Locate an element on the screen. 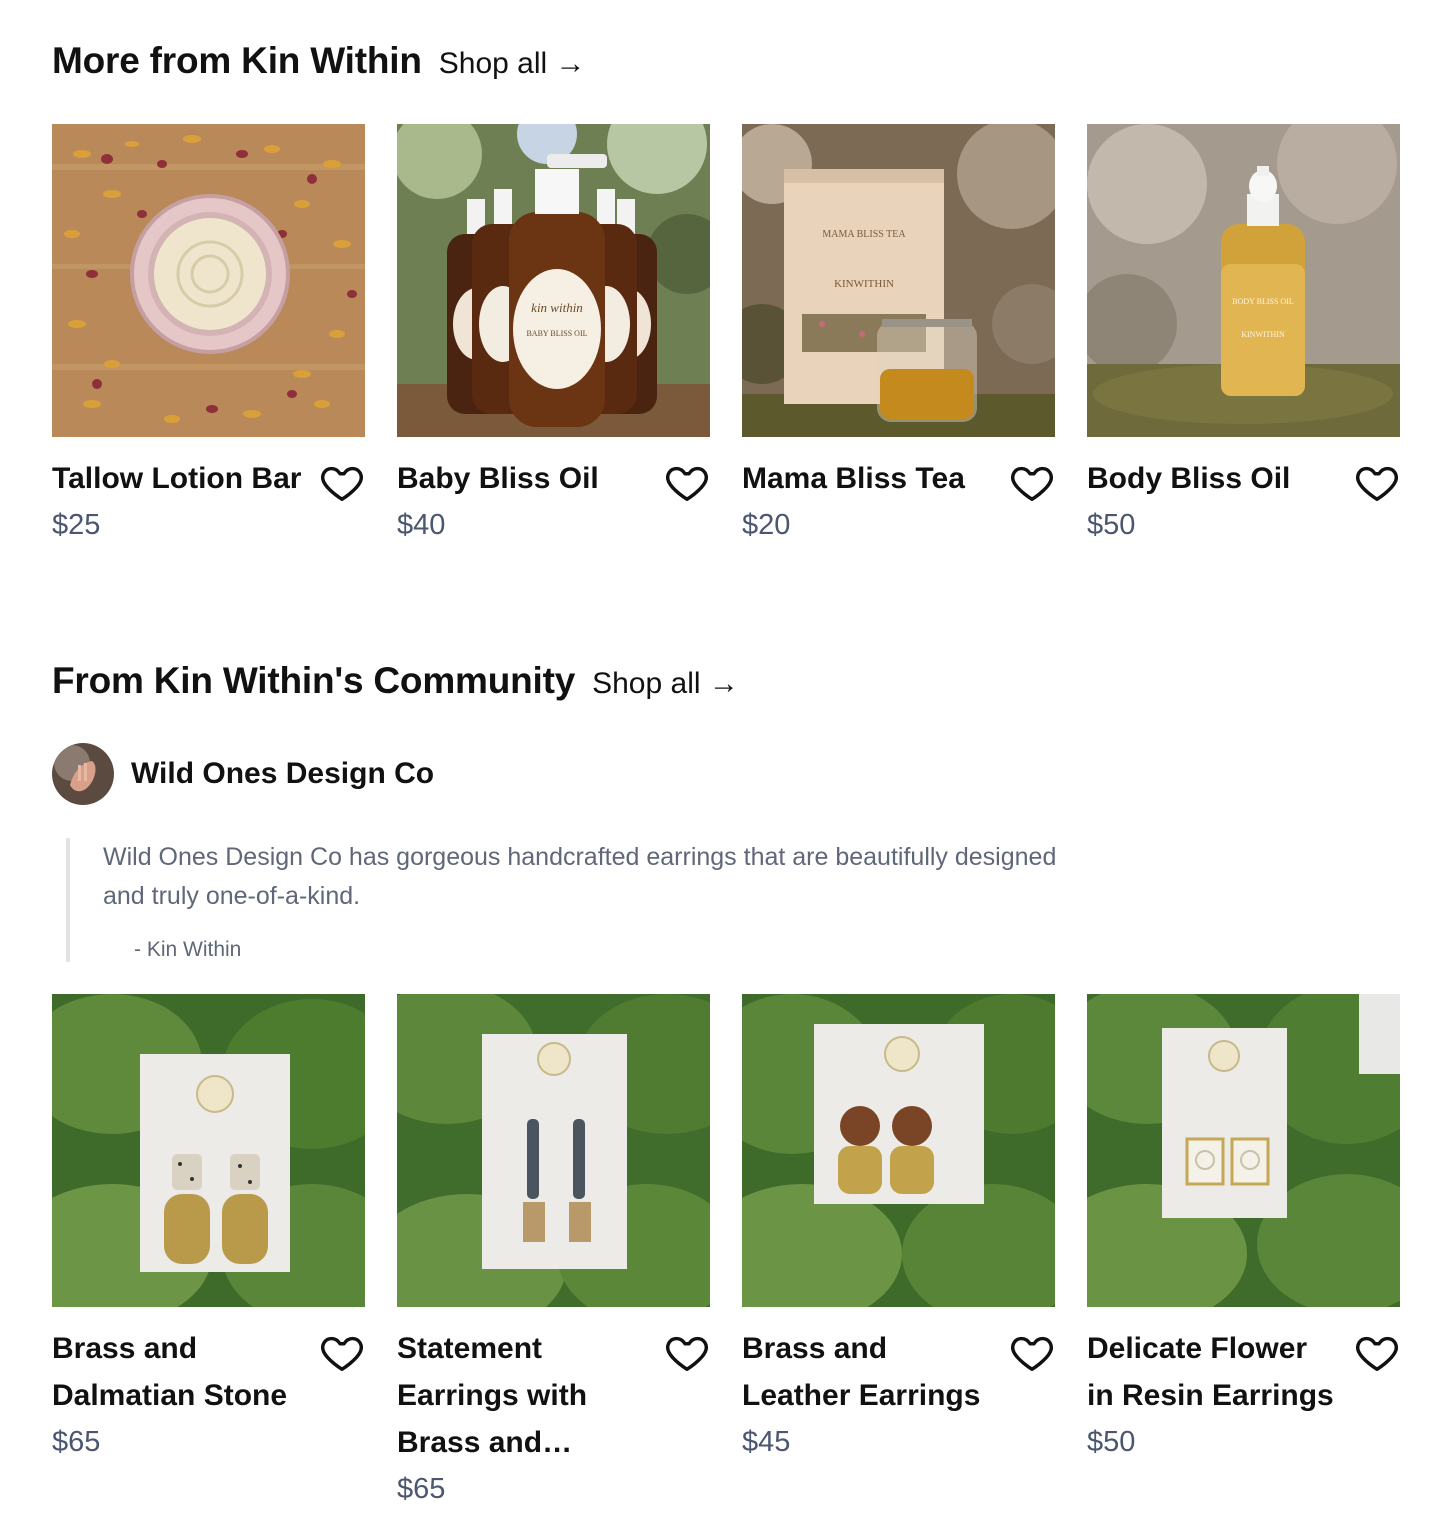 The image size is (1456, 1536). seller-name: Wild Ones Design Co is located at coordinates (282, 774).